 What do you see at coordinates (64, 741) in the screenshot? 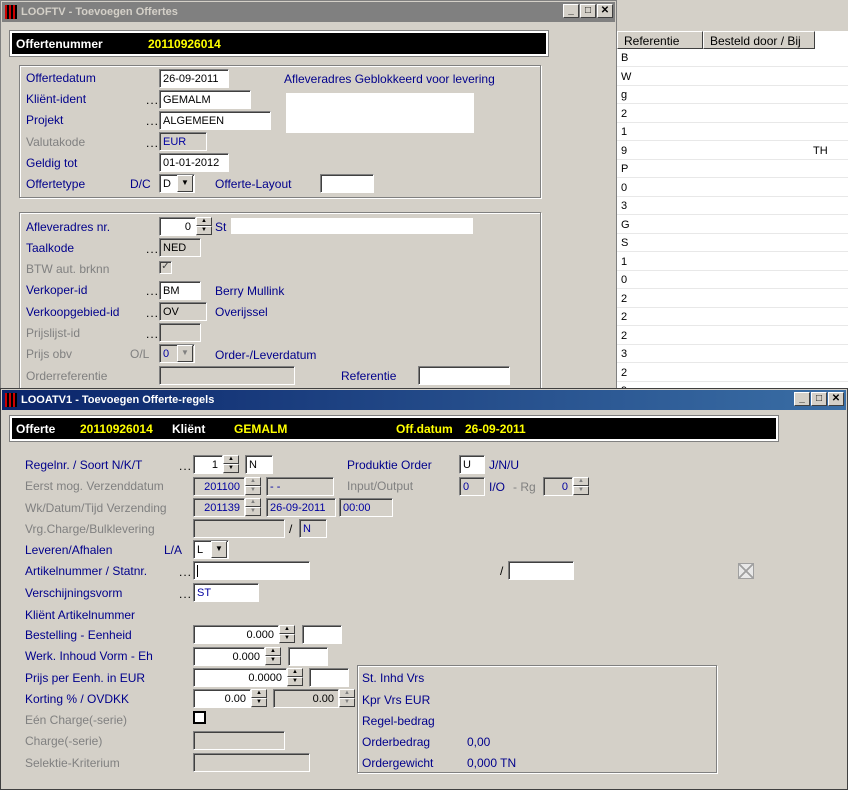
I see `charge-serie-label: Charge(-serie)` at bounding box center [64, 741].